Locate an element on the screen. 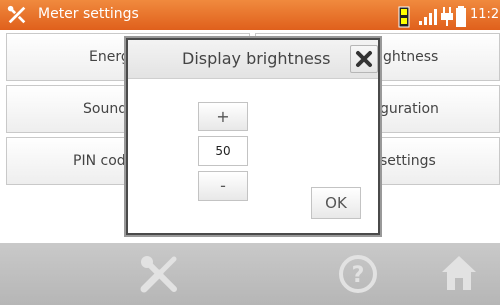 The height and width of the screenshot is (305, 500). plus-label: + is located at coordinates (223, 116).